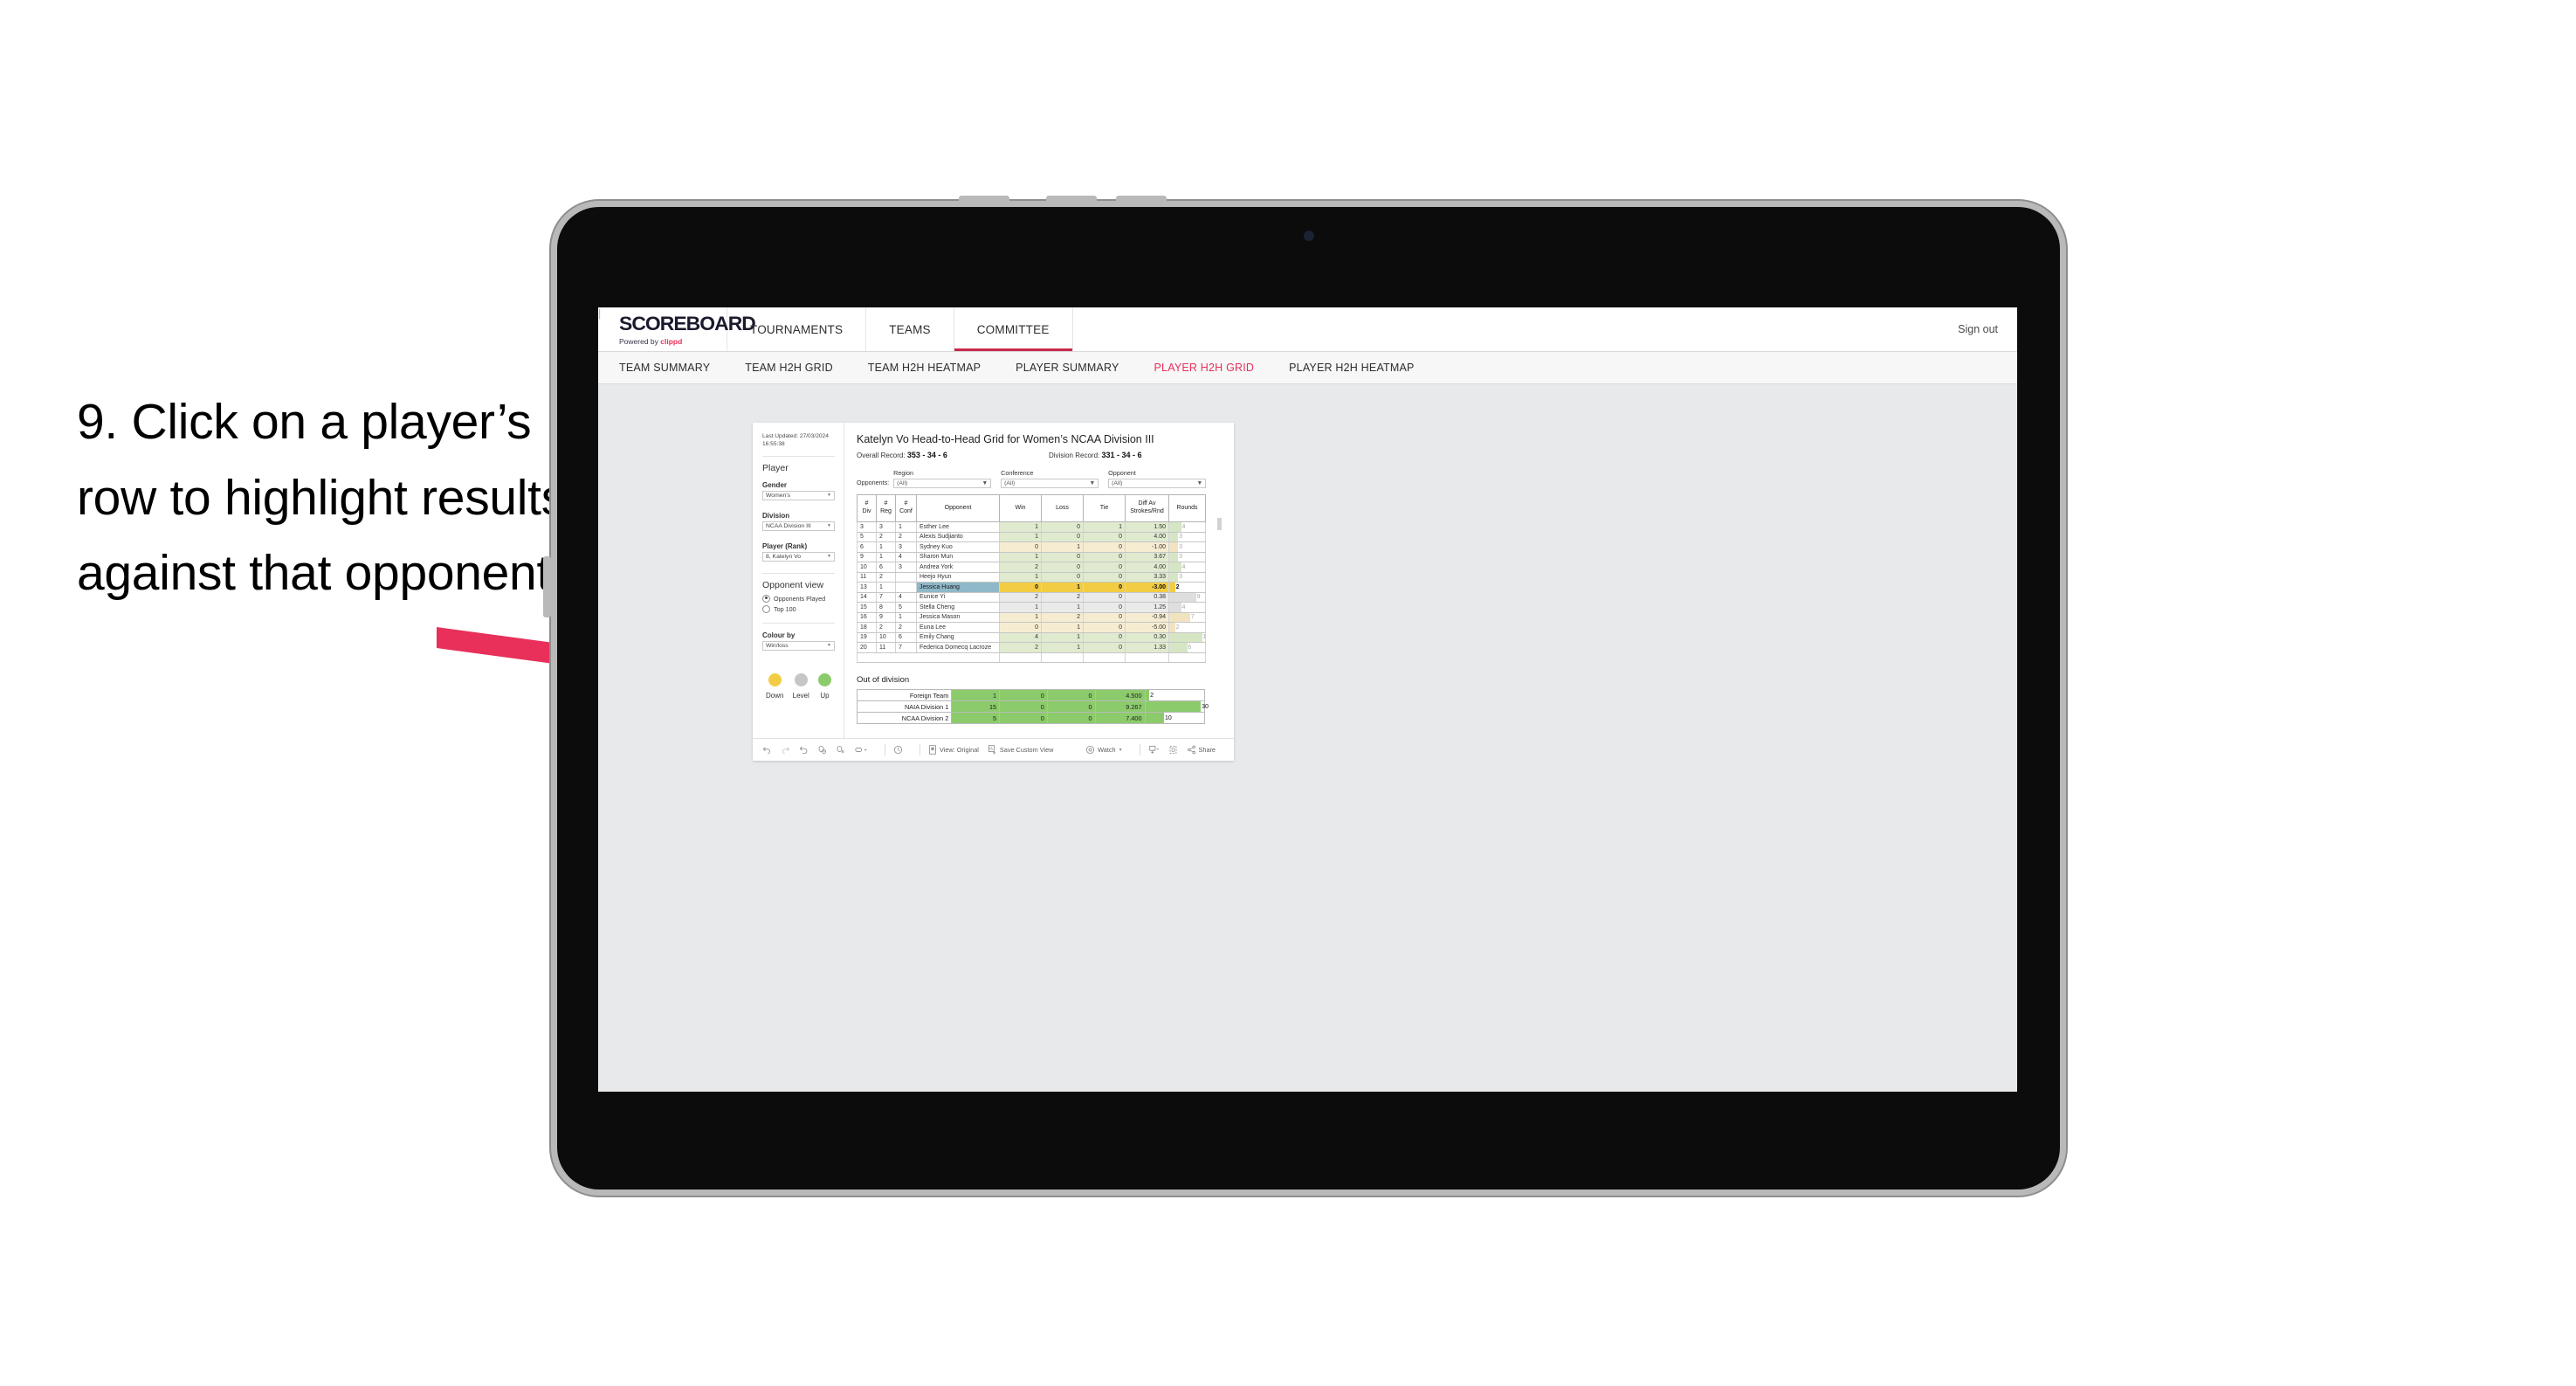 The width and height of the screenshot is (2576, 1386). Describe the element at coordinates (958, 587) in the screenshot. I see `cell-opponent: Jessica Huang` at that location.